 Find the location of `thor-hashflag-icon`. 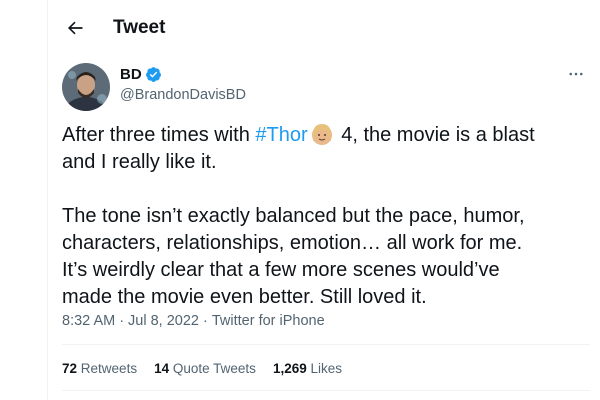

thor-hashflag-icon is located at coordinates (321, 134).